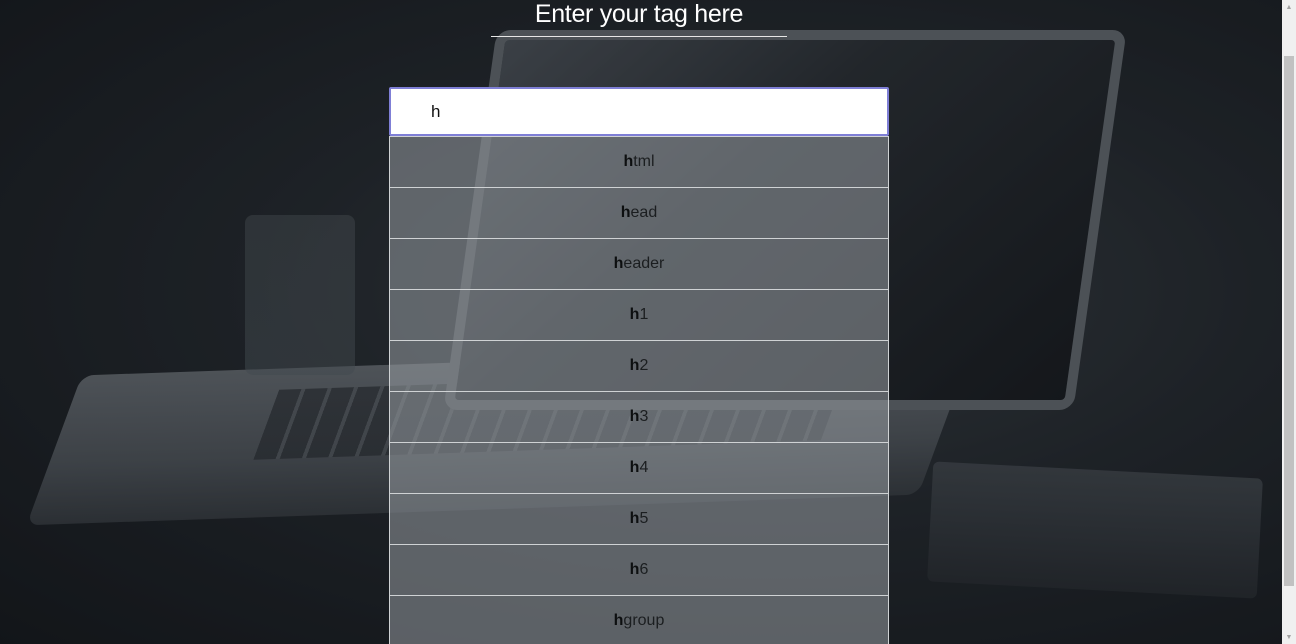 The width and height of the screenshot is (1296, 644). What do you see at coordinates (644, 467) in the screenshot?
I see `suggestion-rest: 4` at bounding box center [644, 467].